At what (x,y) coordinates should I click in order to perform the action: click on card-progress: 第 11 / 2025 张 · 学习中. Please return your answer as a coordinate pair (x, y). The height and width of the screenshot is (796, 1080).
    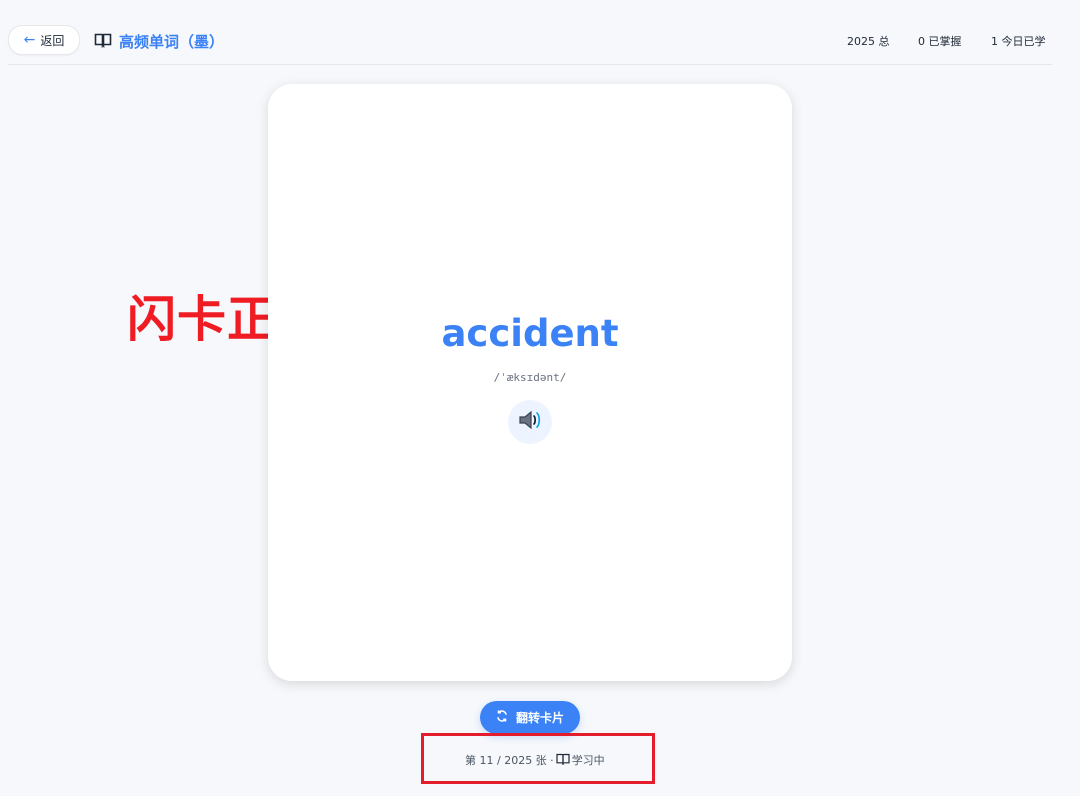
    Looking at the image, I should click on (535, 760).